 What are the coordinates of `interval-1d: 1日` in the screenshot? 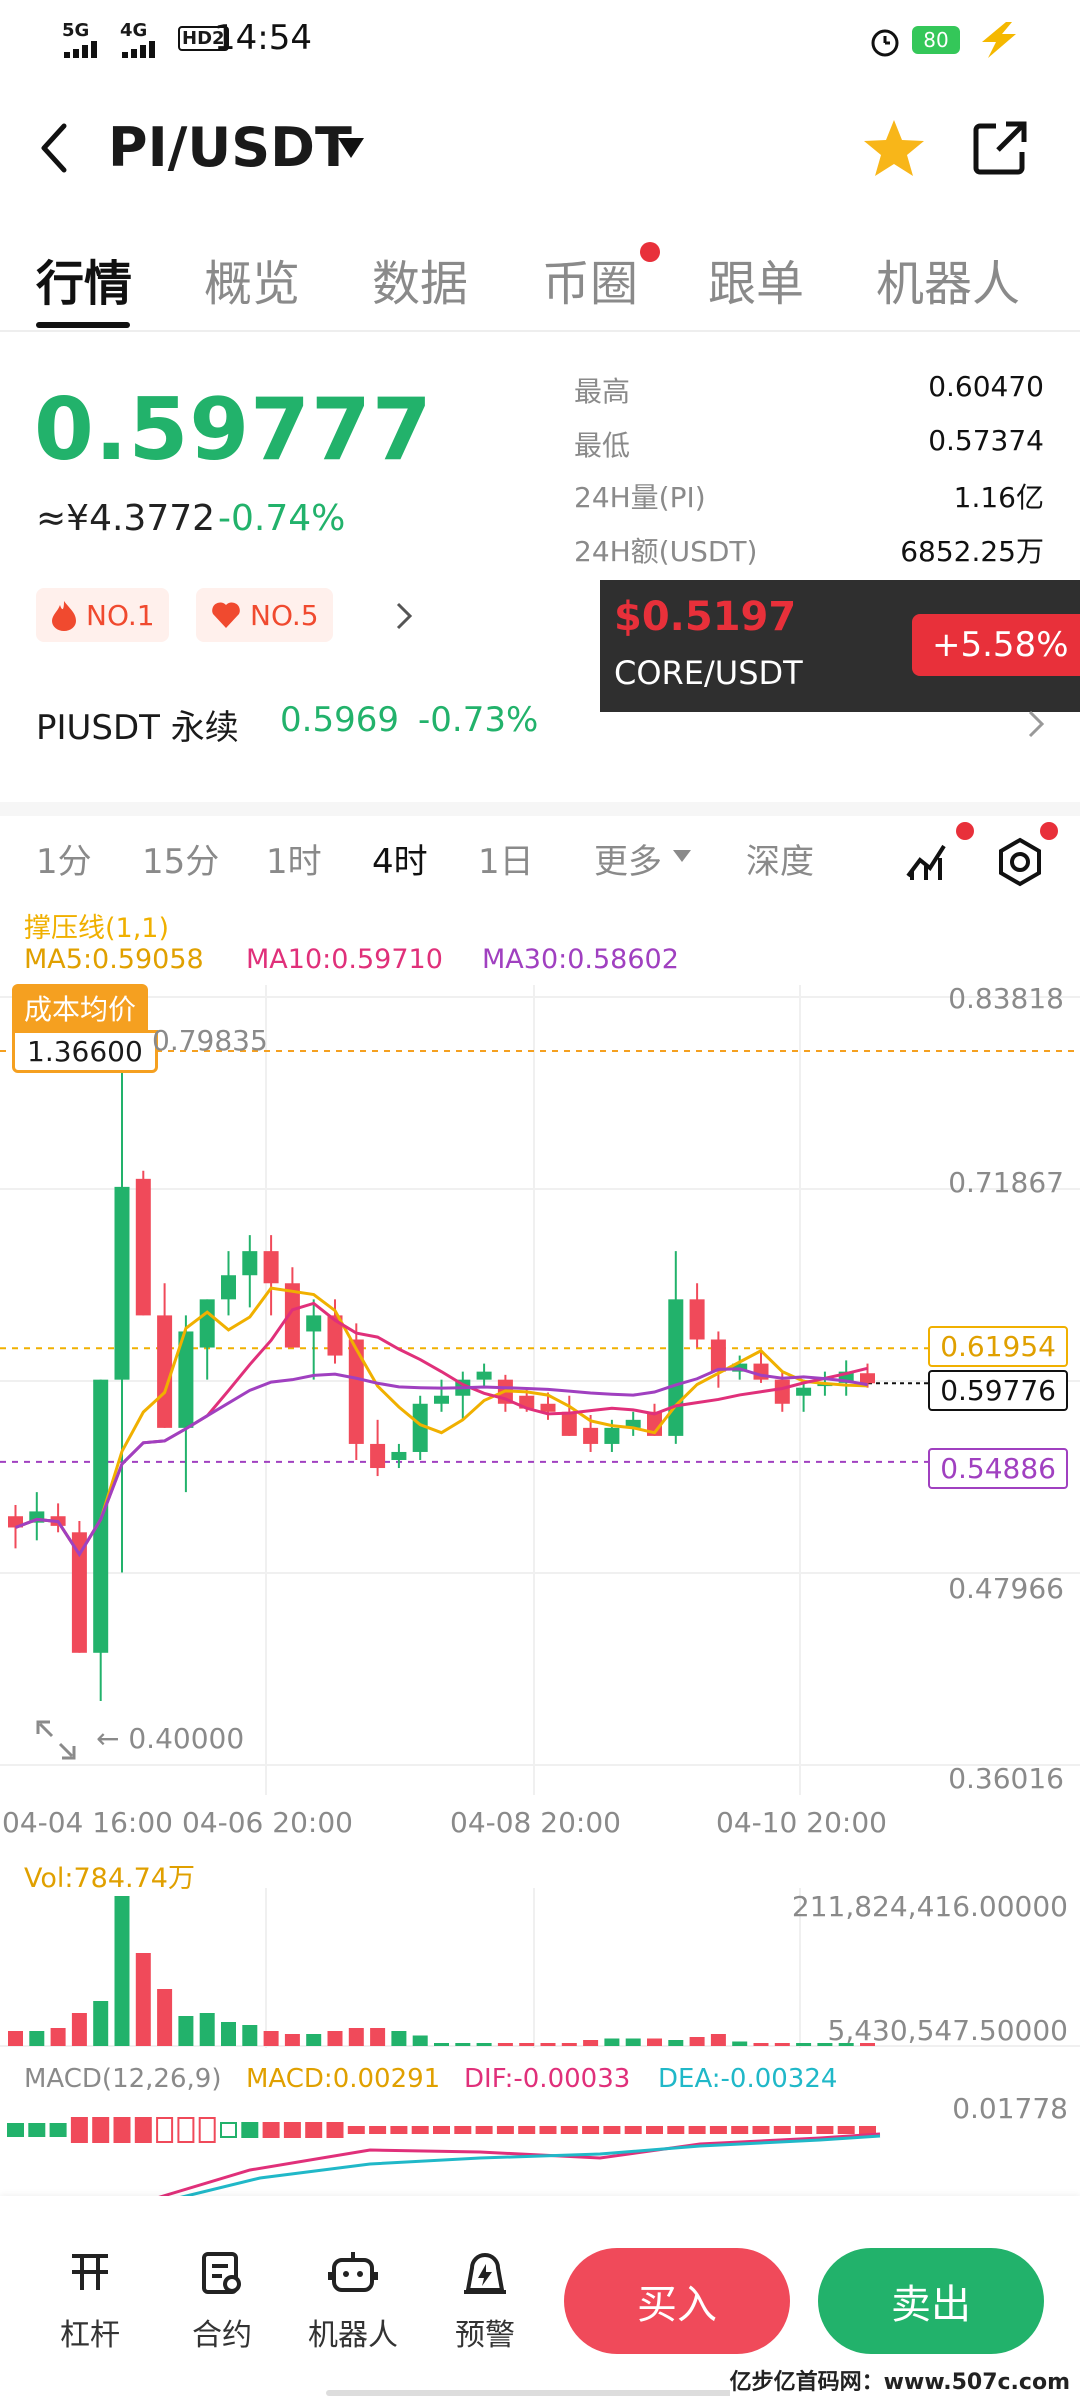 It's located at (506, 858).